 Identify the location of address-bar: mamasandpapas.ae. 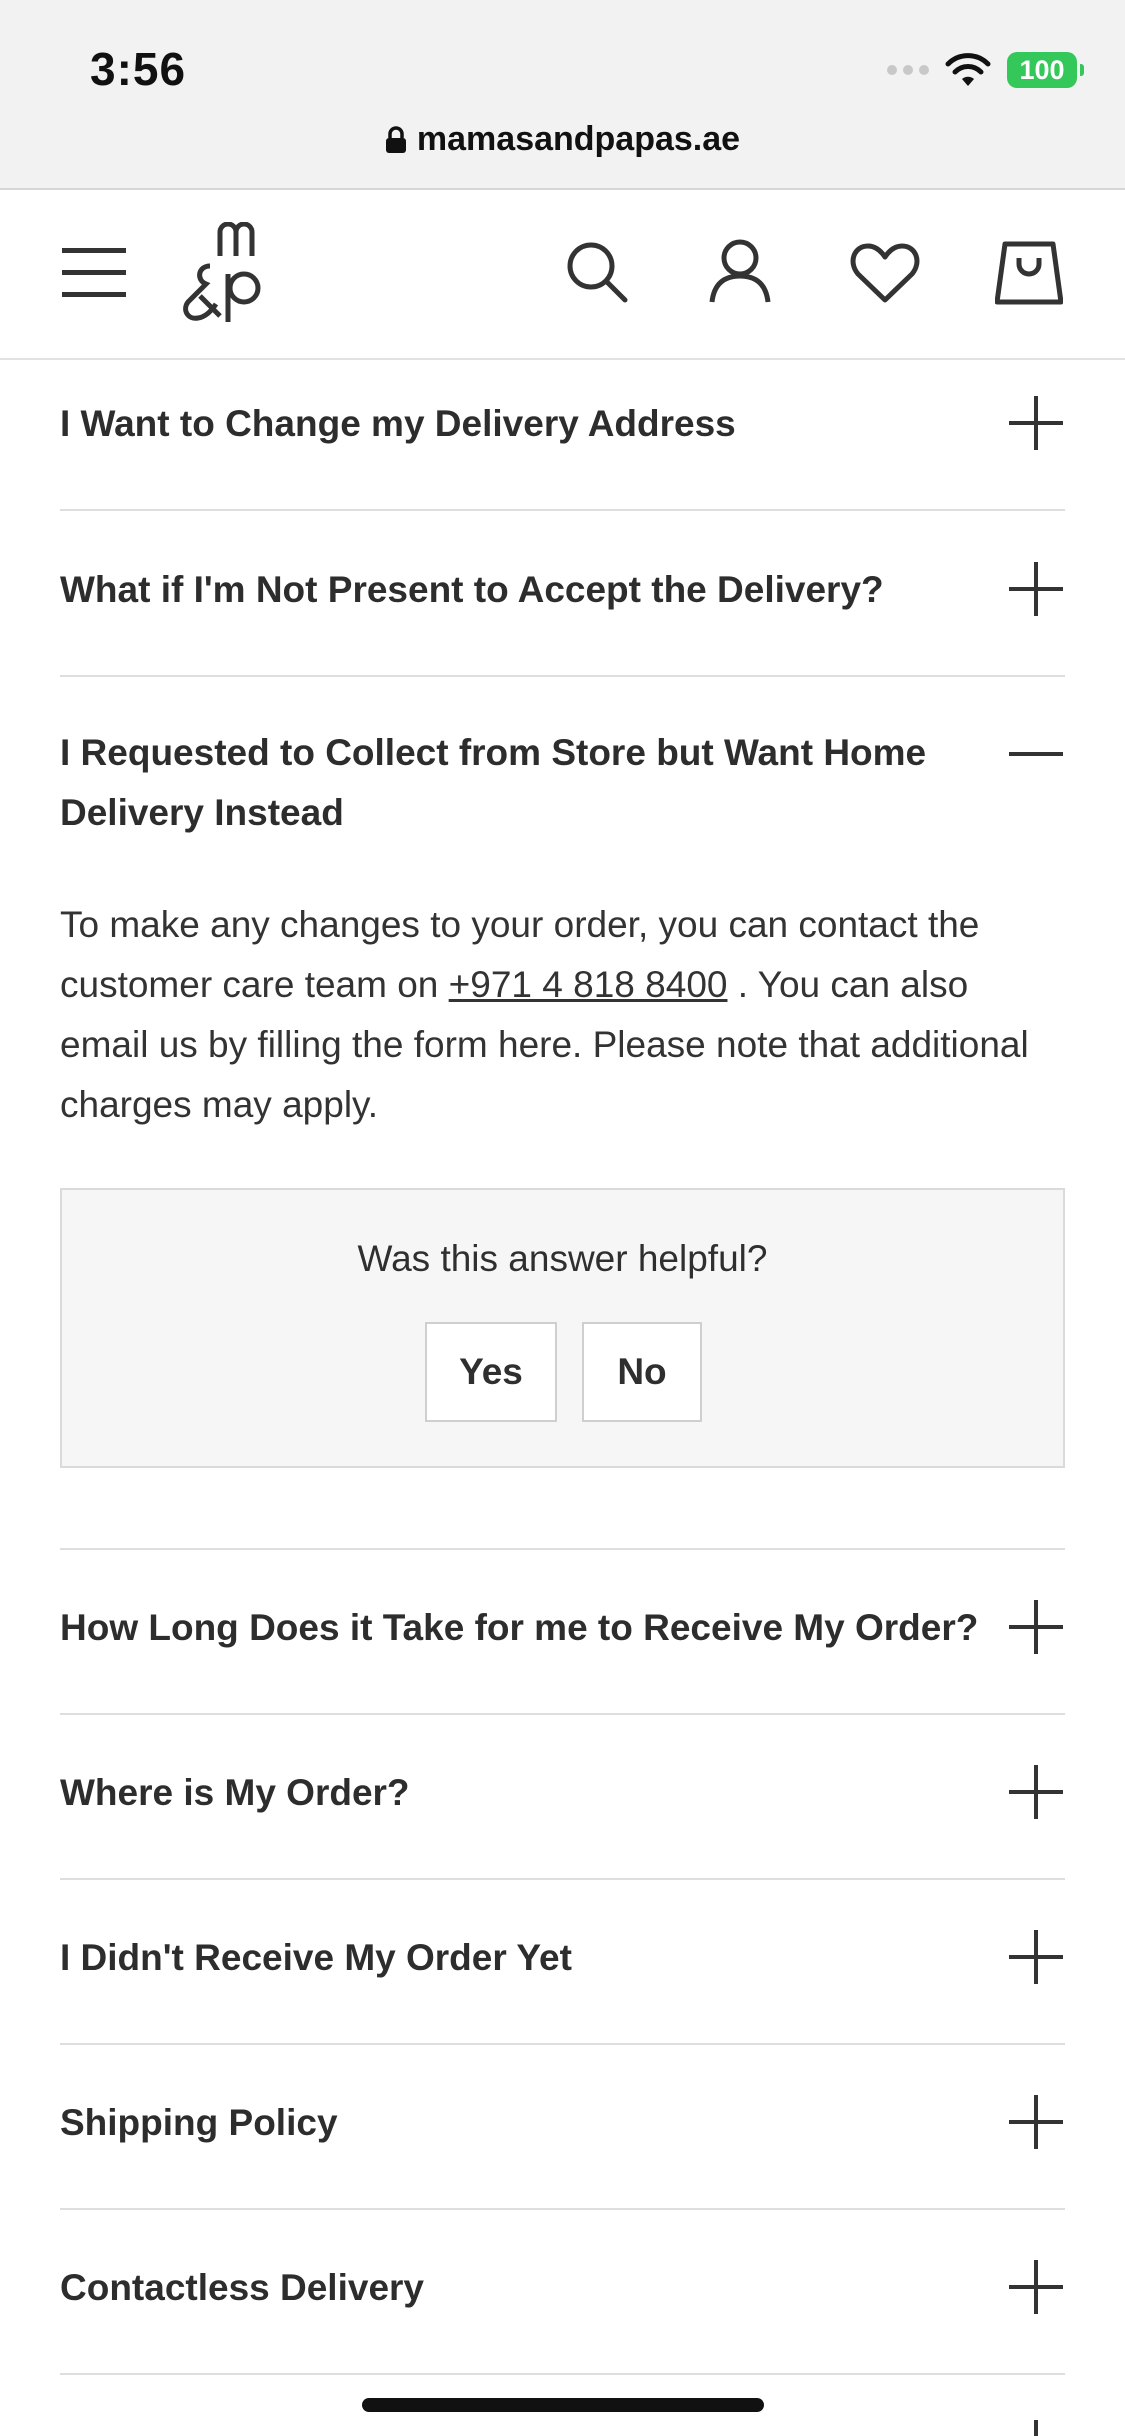
(562, 139).